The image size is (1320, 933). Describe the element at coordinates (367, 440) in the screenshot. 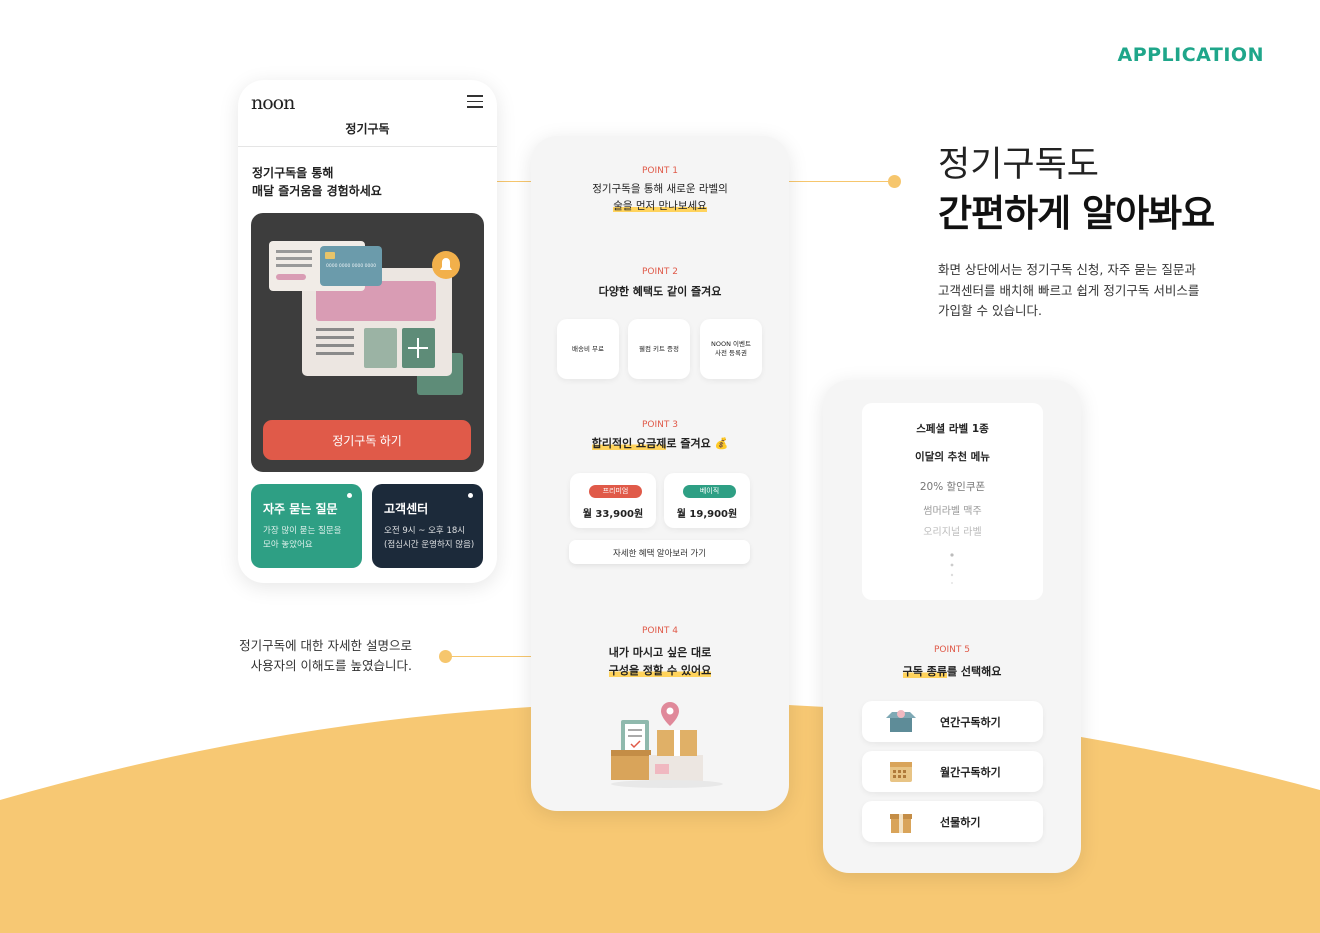

I see `subscribe-button: 정기구독 하기` at that location.